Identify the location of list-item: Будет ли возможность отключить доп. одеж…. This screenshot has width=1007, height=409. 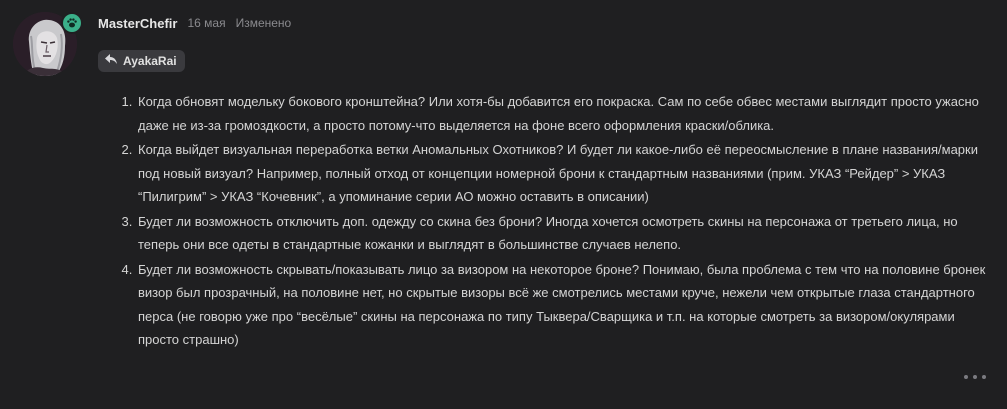
(567, 233).